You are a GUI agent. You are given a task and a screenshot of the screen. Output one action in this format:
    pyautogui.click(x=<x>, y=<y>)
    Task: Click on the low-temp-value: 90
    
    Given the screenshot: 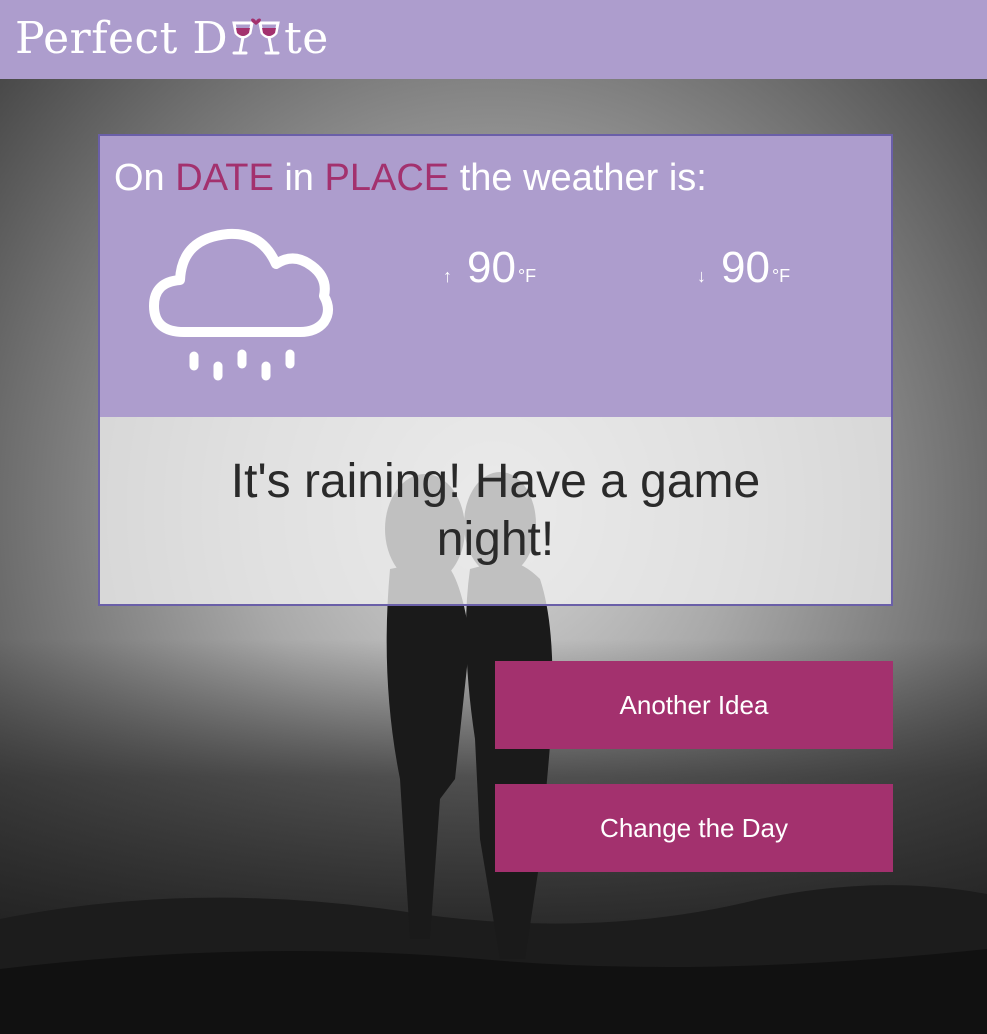 What is the action you would take?
    pyautogui.click(x=745, y=267)
    